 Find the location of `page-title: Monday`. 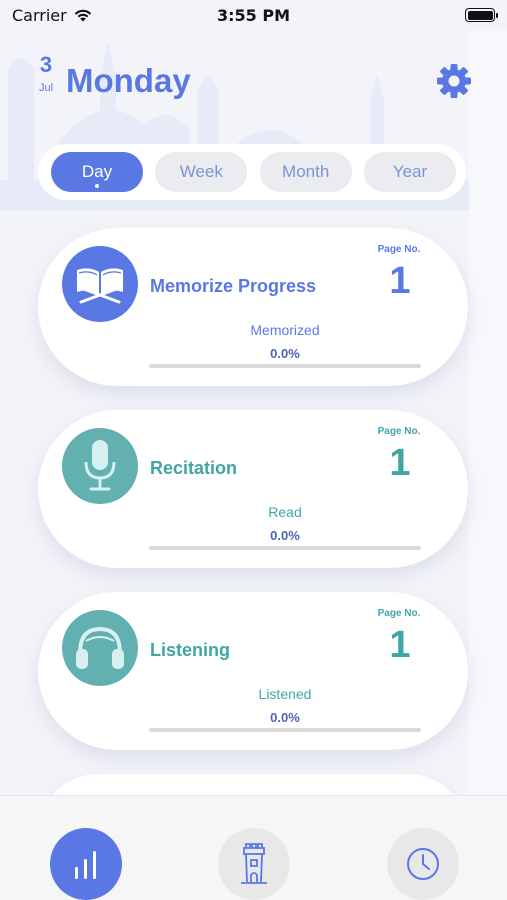

page-title: Monday is located at coordinates (128, 80).